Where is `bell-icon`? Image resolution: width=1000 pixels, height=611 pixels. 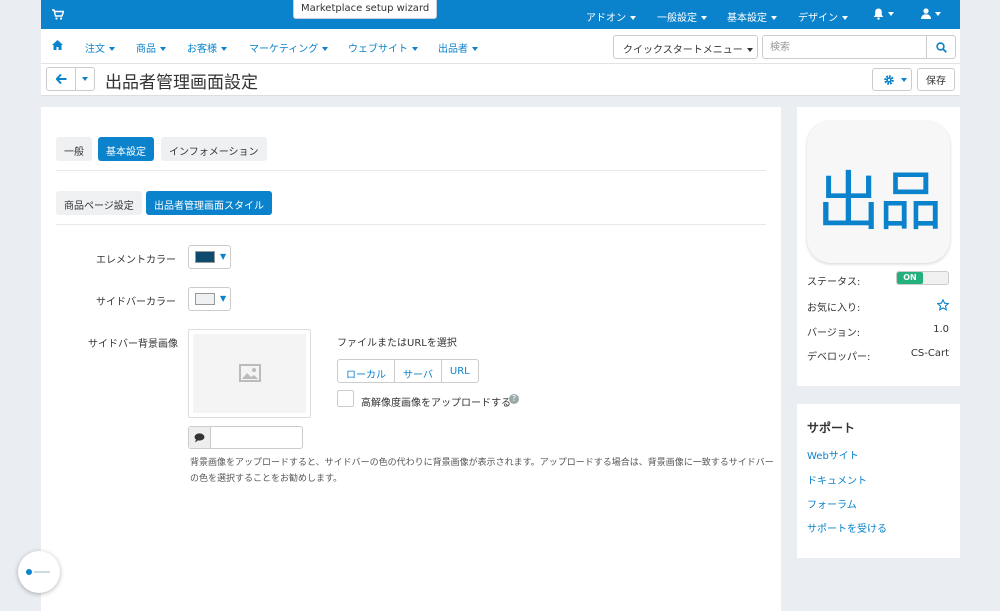 bell-icon is located at coordinates (878, 14).